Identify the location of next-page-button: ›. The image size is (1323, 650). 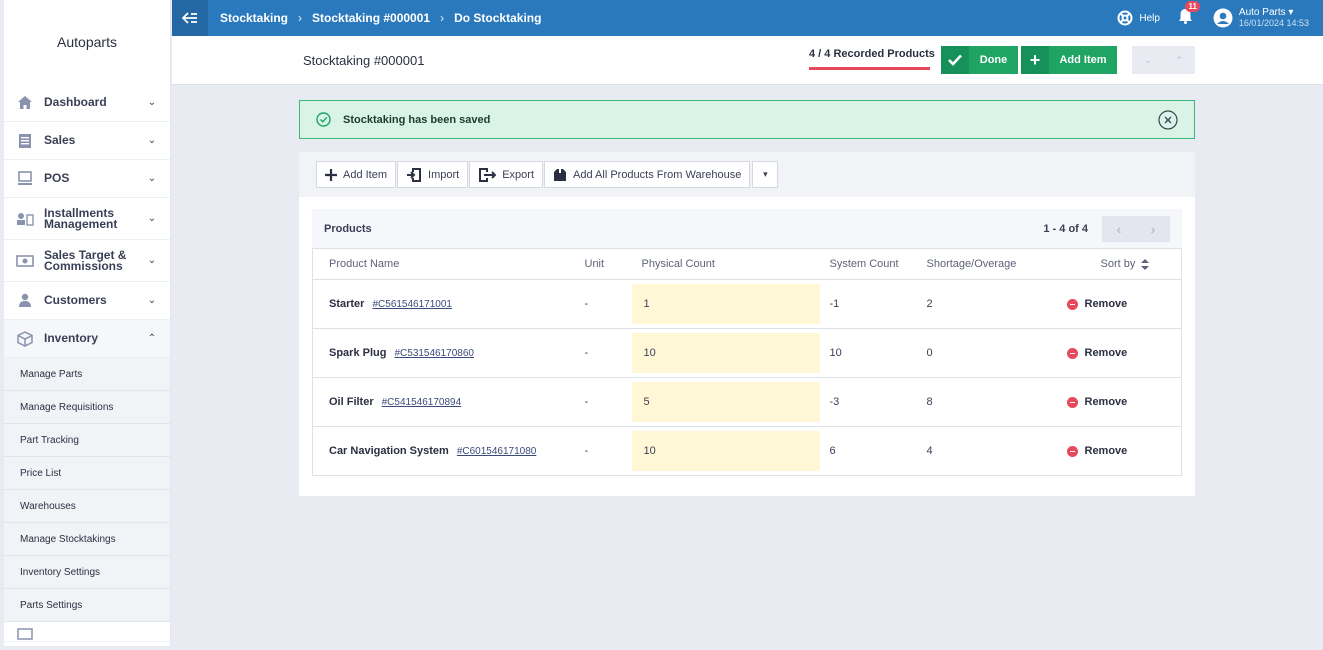
(1153, 229).